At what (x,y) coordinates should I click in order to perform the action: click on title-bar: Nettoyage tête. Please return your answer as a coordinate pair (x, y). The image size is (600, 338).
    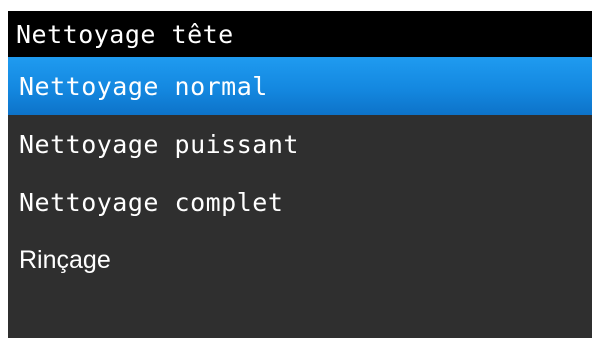
    Looking at the image, I should click on (300, 34).